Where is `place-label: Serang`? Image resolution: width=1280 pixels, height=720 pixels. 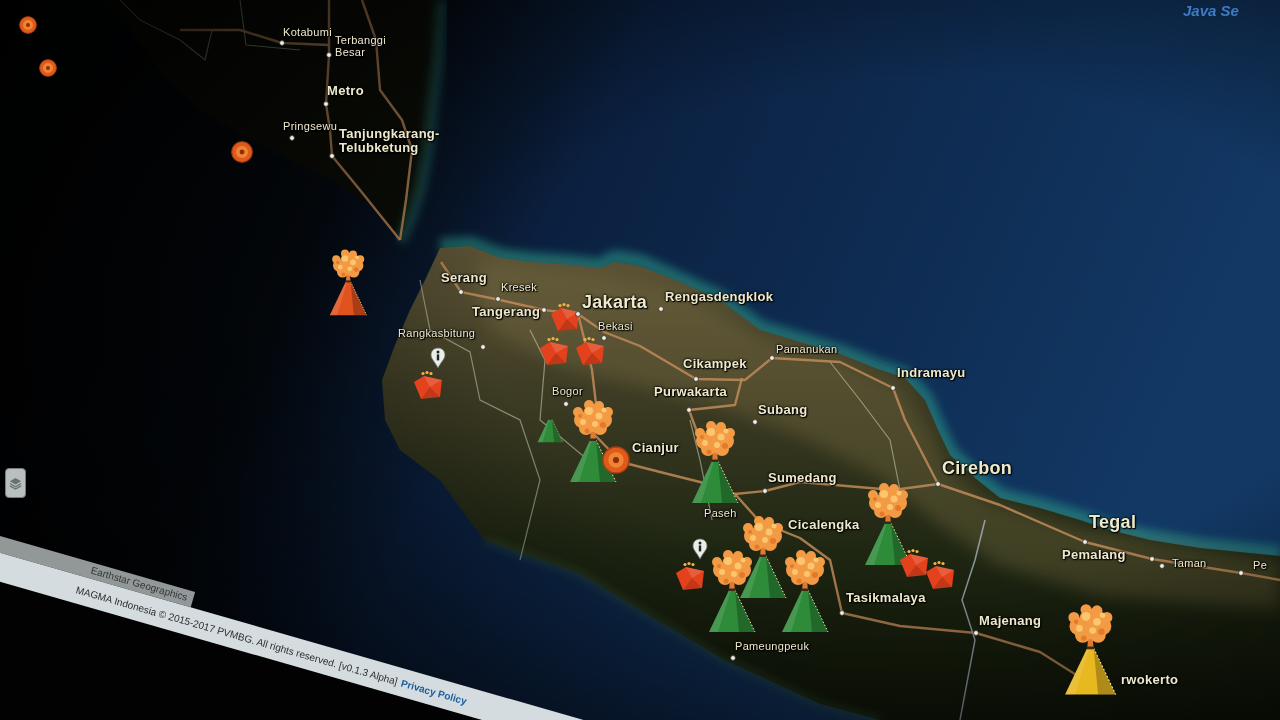 place-label: Serang is located at coordinates (464, 278).